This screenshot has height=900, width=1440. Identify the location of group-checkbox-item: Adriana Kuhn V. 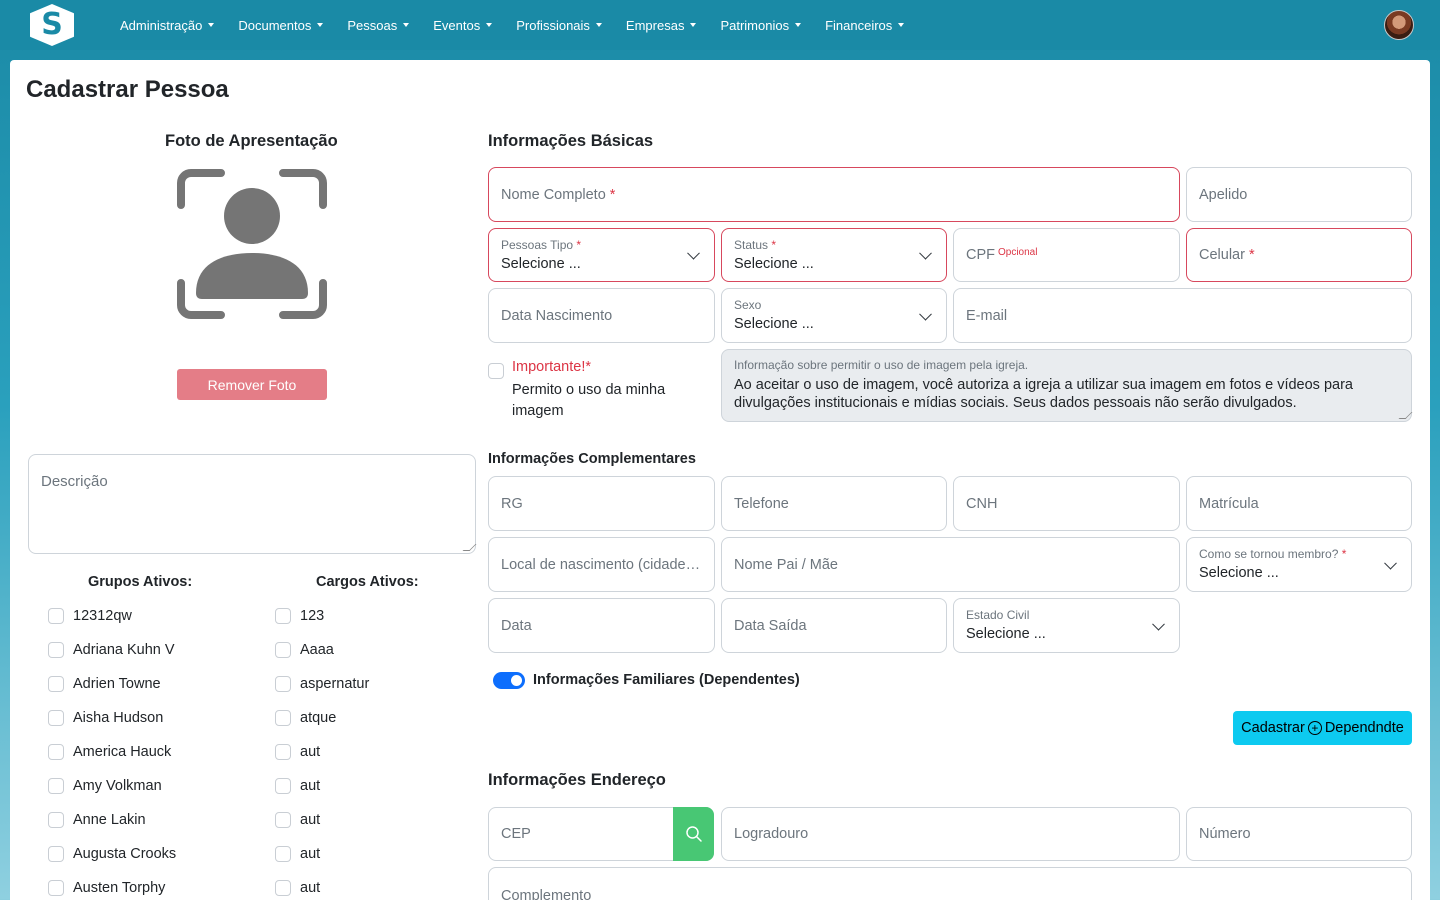
(111, 650).